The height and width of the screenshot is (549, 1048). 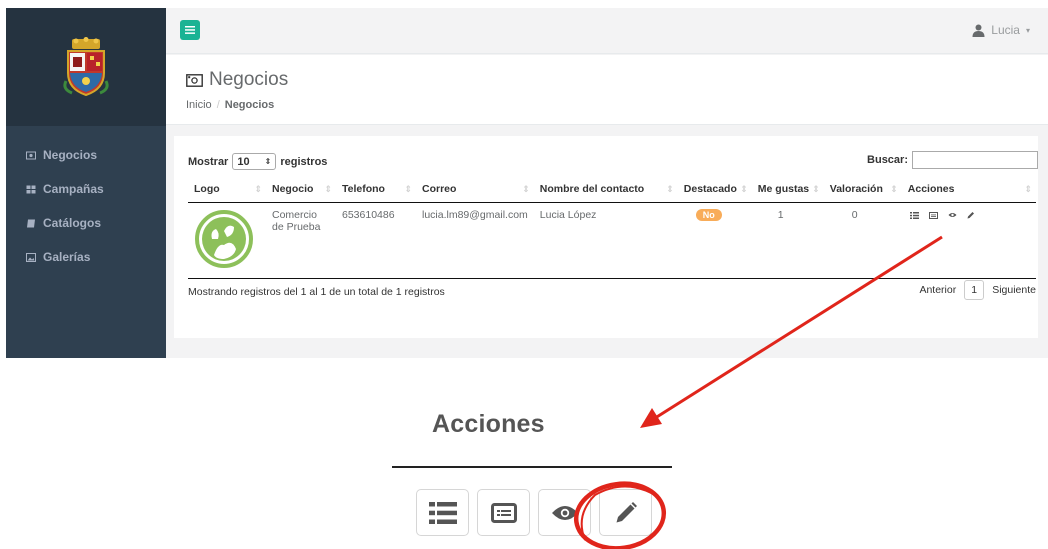 I want to click on sidebar: Negocios Campañas Catálogos Galerías, so click(x=86, y=183).